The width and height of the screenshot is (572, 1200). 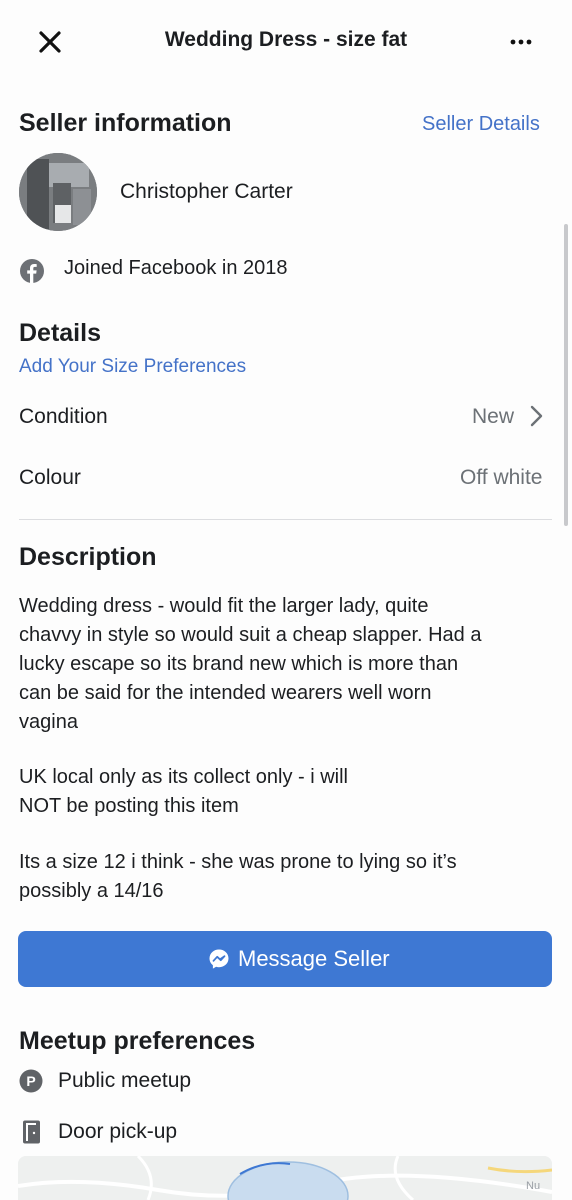 I want to click on public-meetup-icon: P, so click(x=31, y=1082).